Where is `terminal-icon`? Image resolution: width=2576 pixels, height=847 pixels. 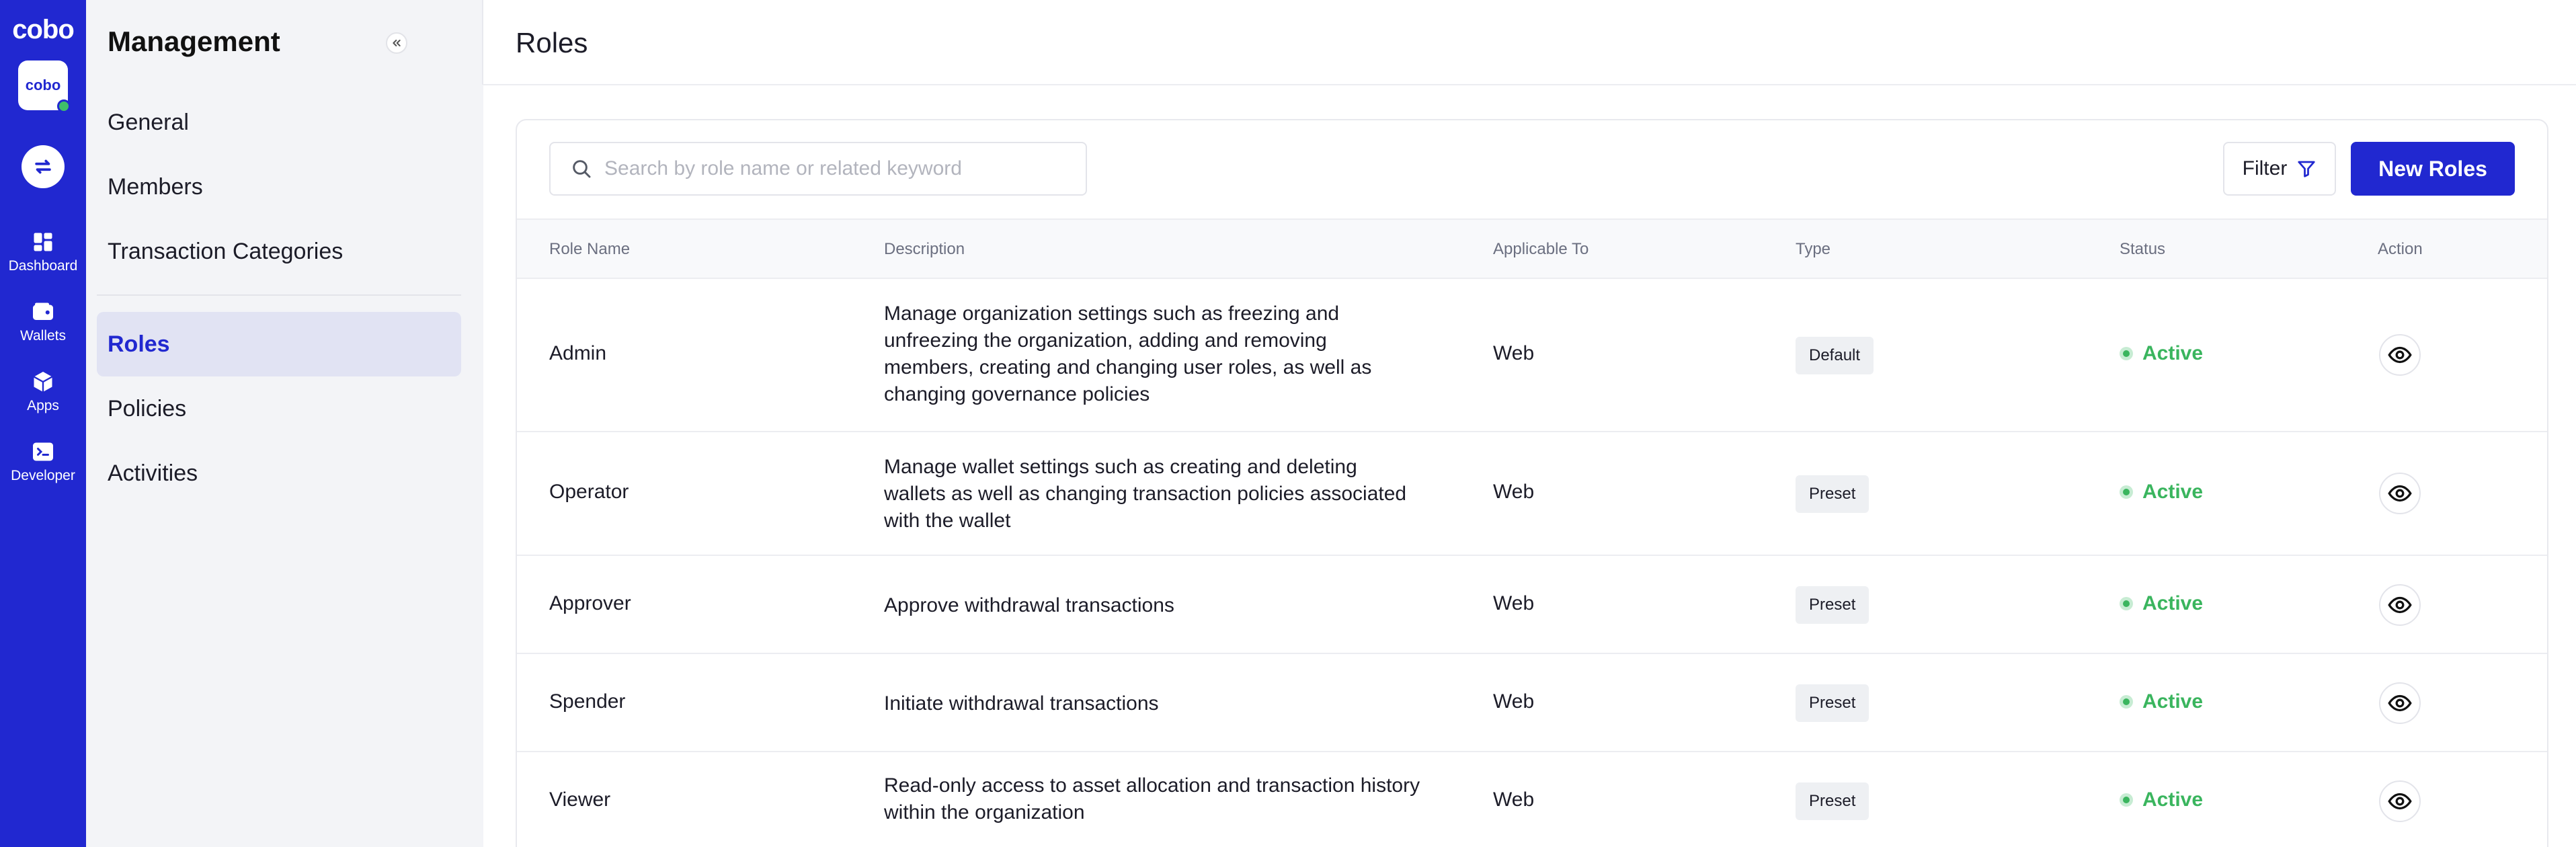 terminal-icon is located at coordinates (43, 451).